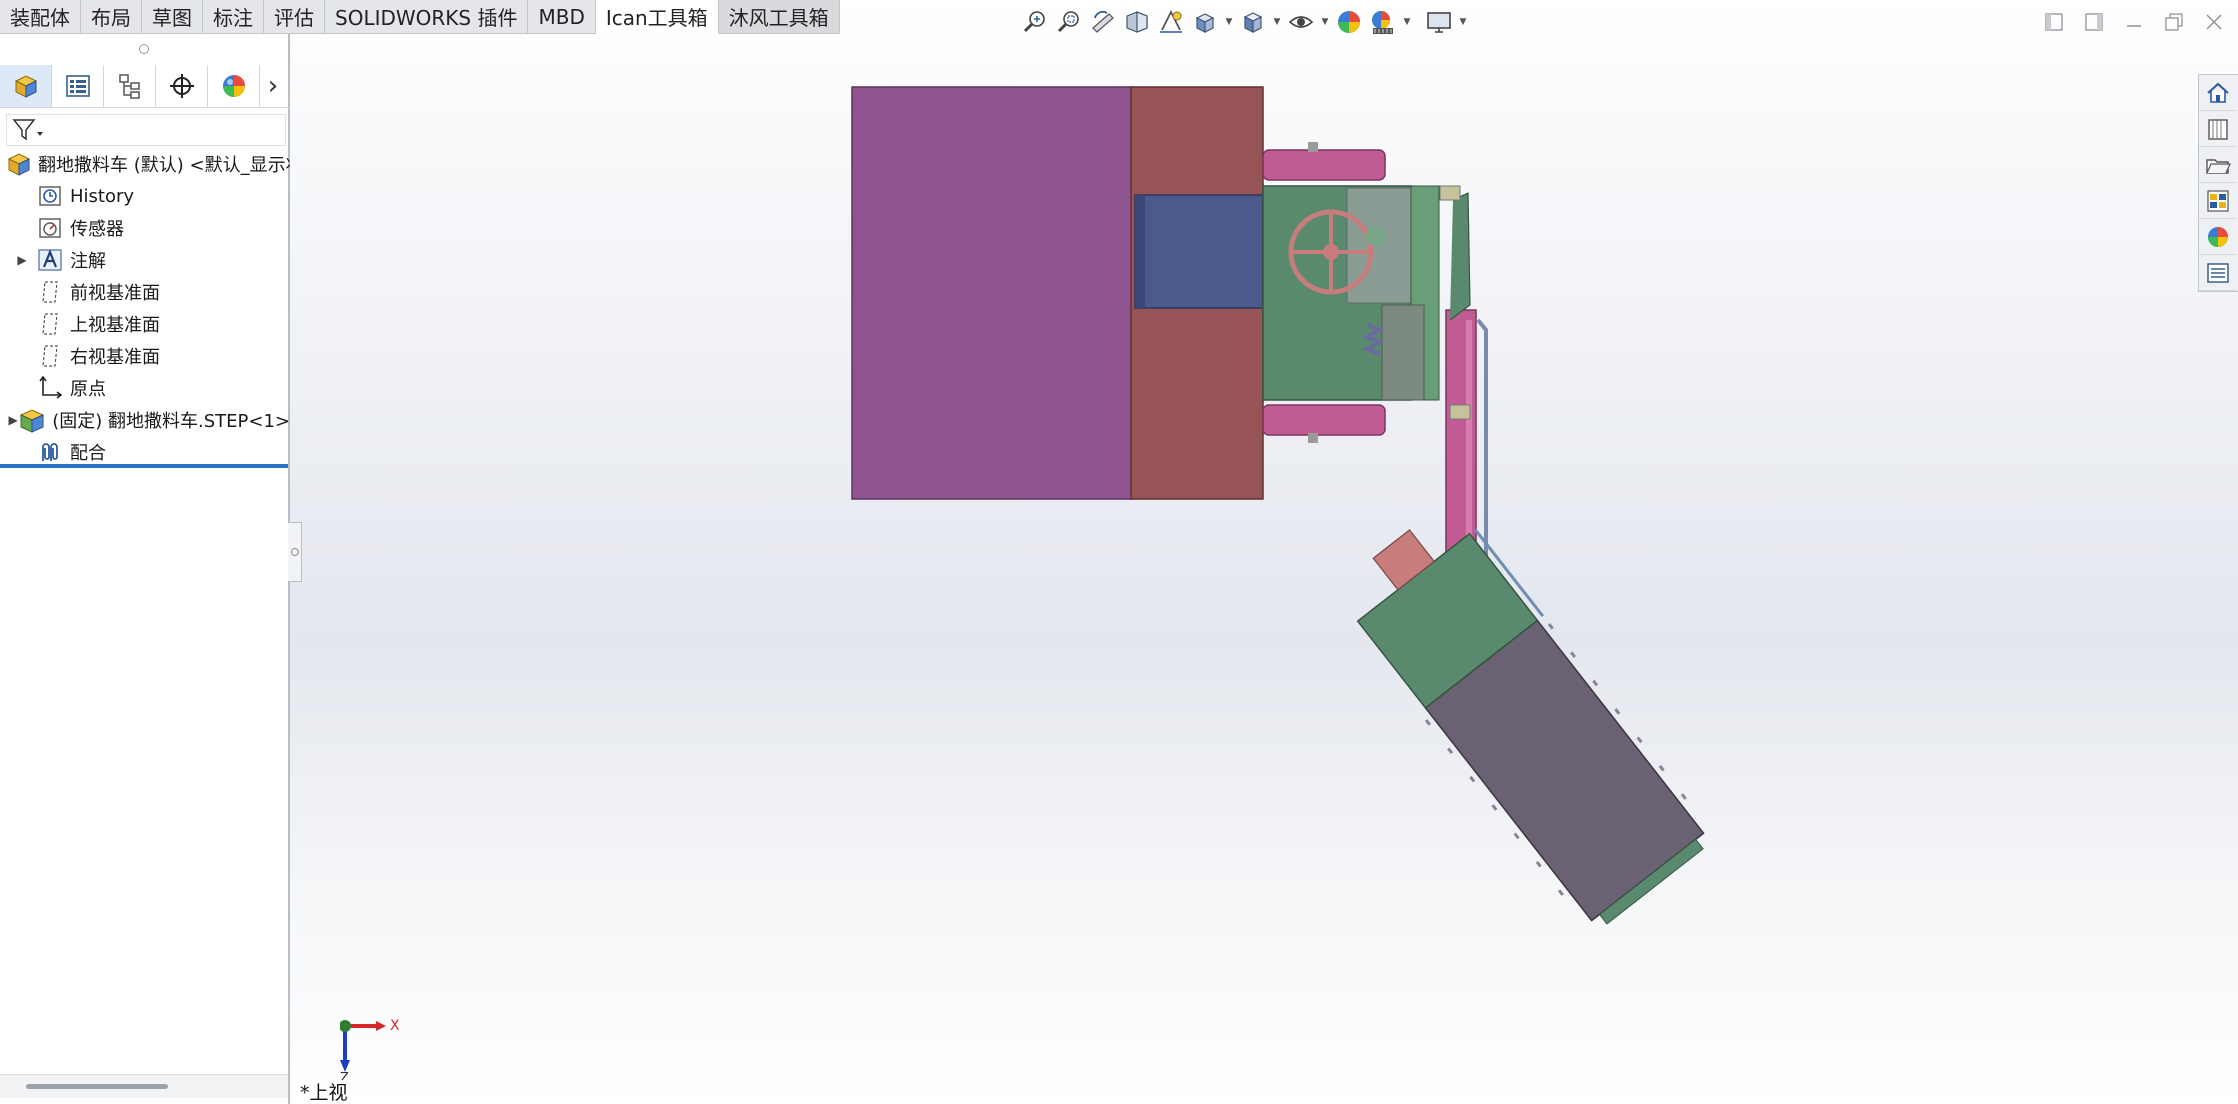 This screenshot has width=2238, height=1104. I want to click on tile-left-icon, so click(2054, 22).